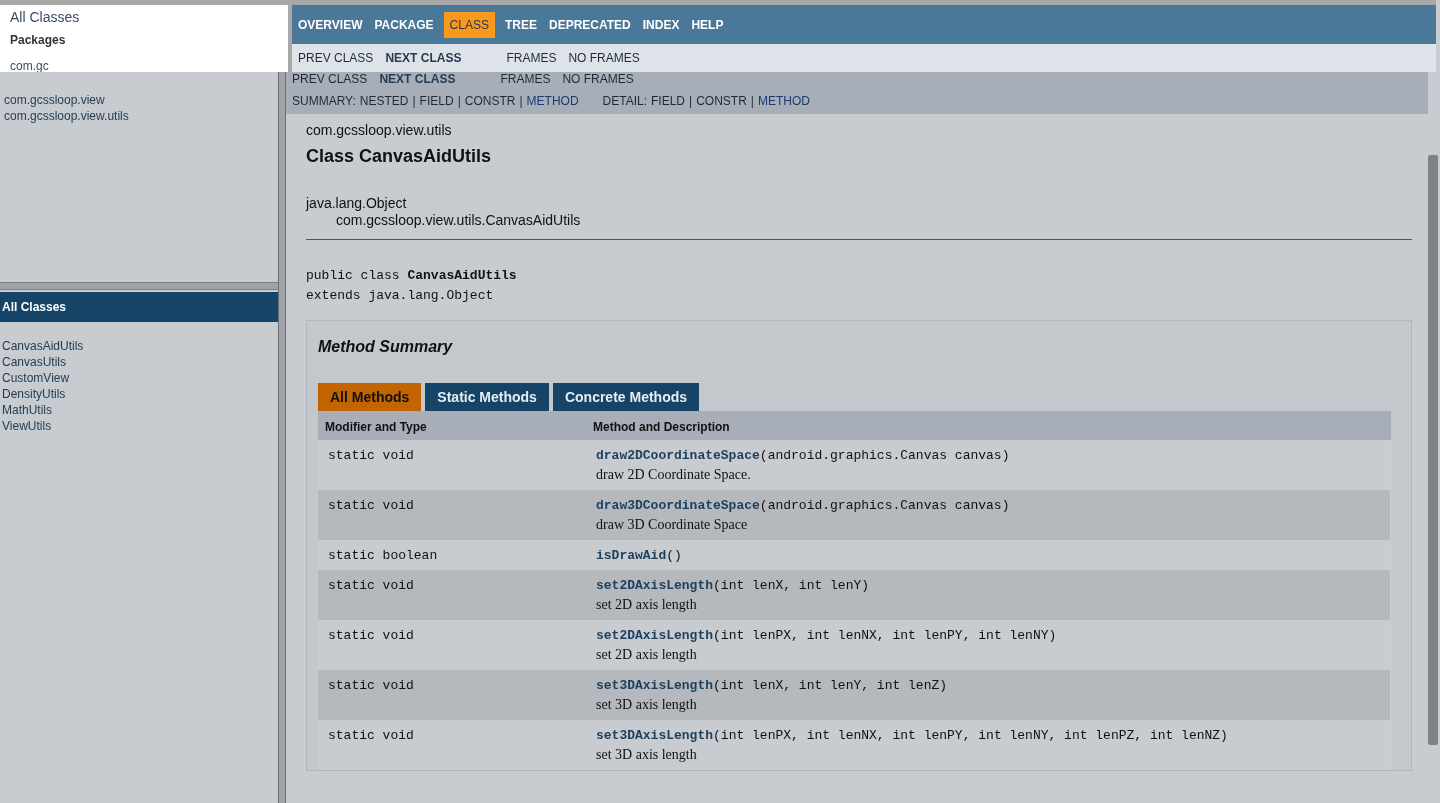  Describe the element at coordinates (626, 397) in the screenshot. I see `method-tab: Concrete Methods` at that location.